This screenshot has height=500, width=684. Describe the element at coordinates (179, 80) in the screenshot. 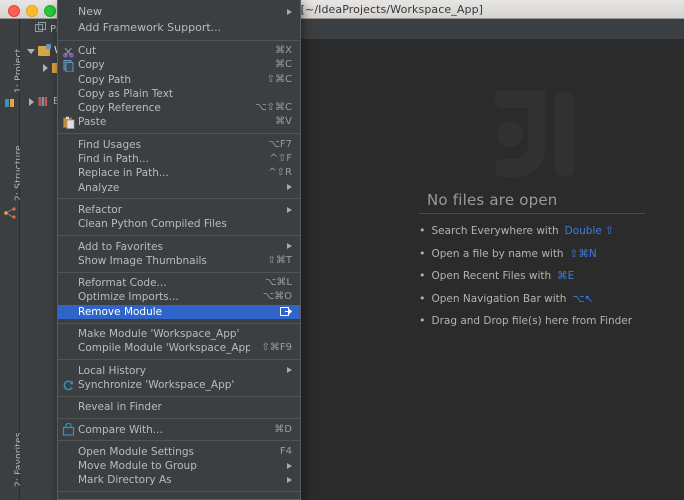

I see `menu-item-copy-path: Copy Path ⇧⌘C` at that location.